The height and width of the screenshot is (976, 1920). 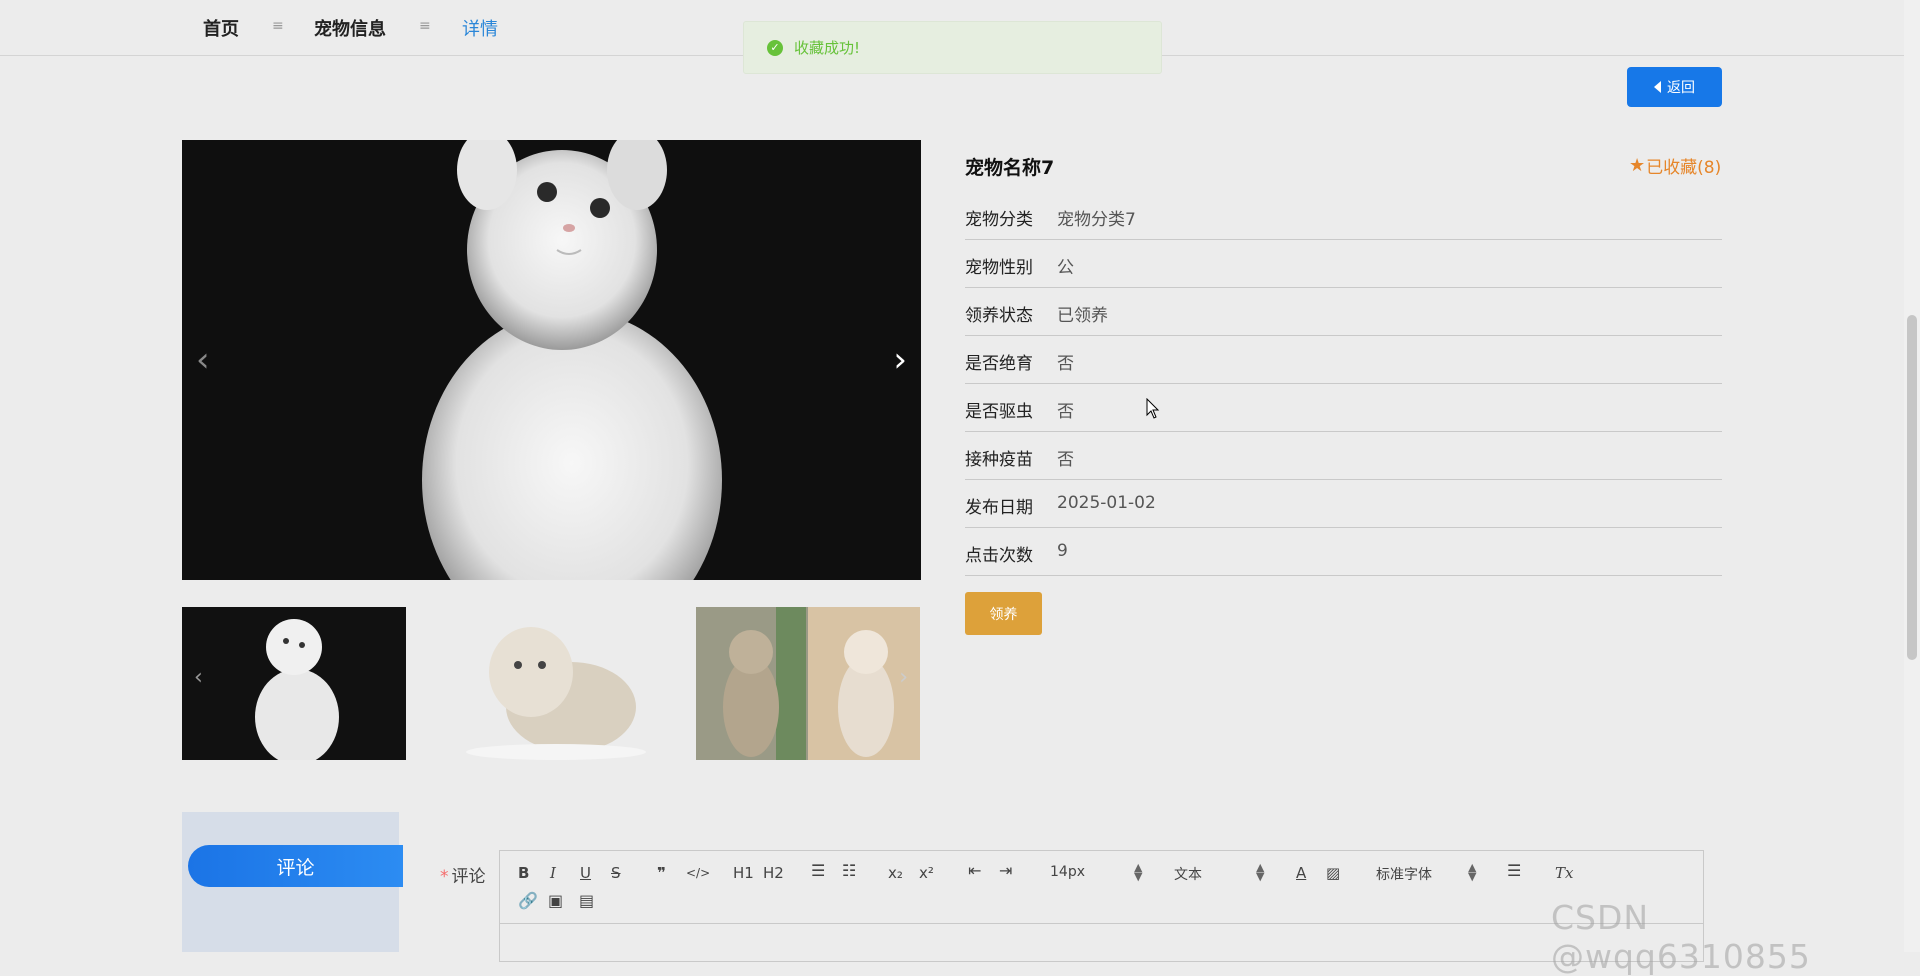 I want to click on underline-button: U, so click(x=585, y=873).